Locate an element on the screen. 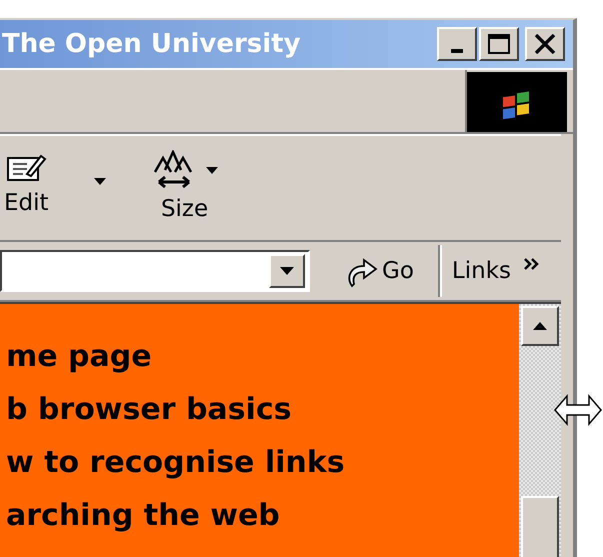 The width and height of the screenshot is (603, 557). address-dropdown-button is located at coordinates (287, 271).